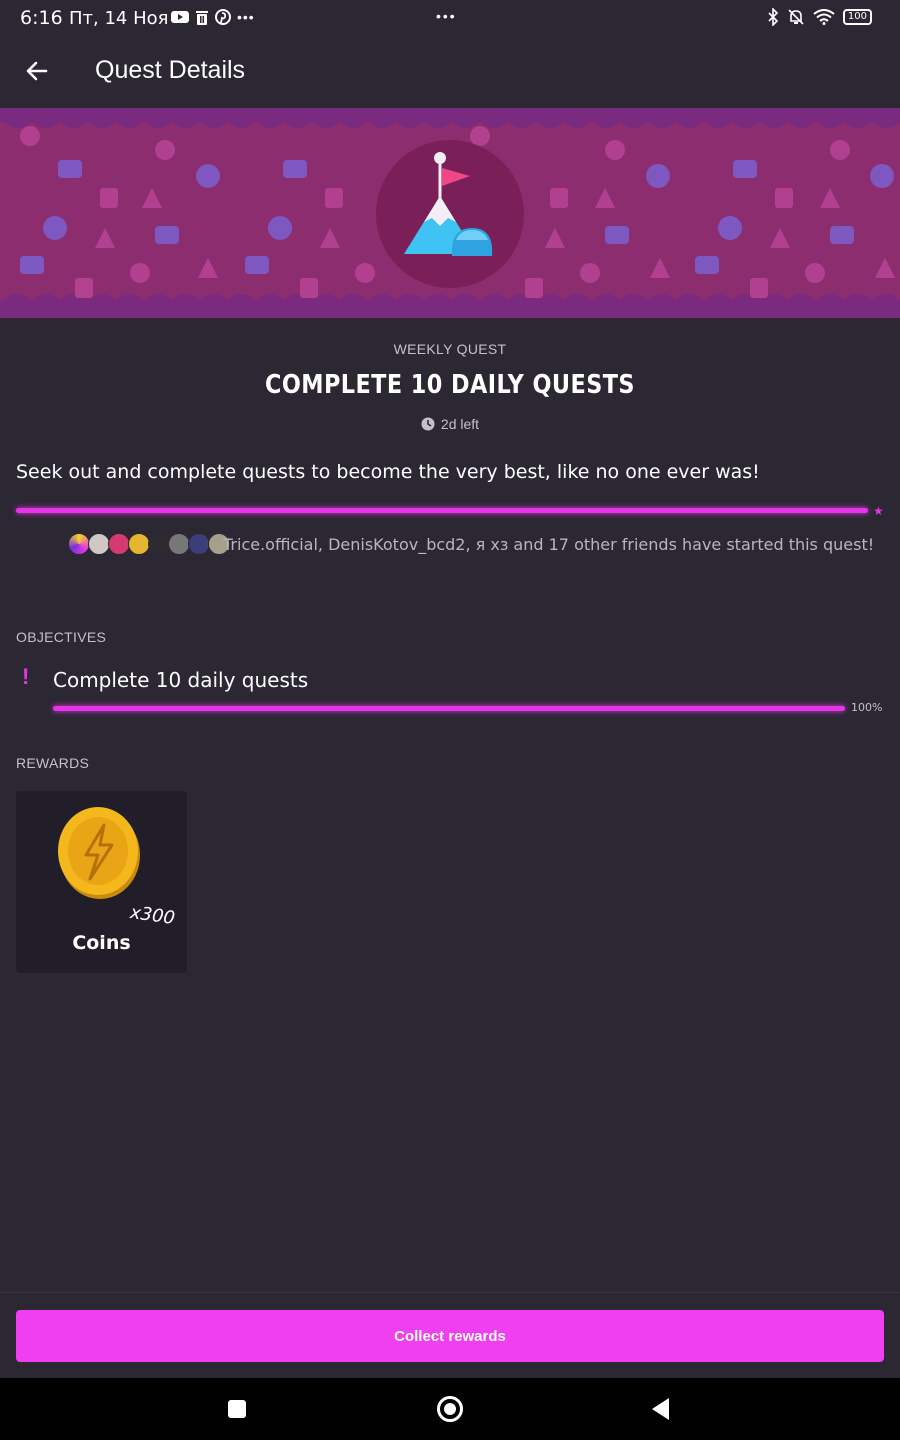 This screenshot has height=1440, width=900. I want to click on home-button-icon, so click(450, 1409).